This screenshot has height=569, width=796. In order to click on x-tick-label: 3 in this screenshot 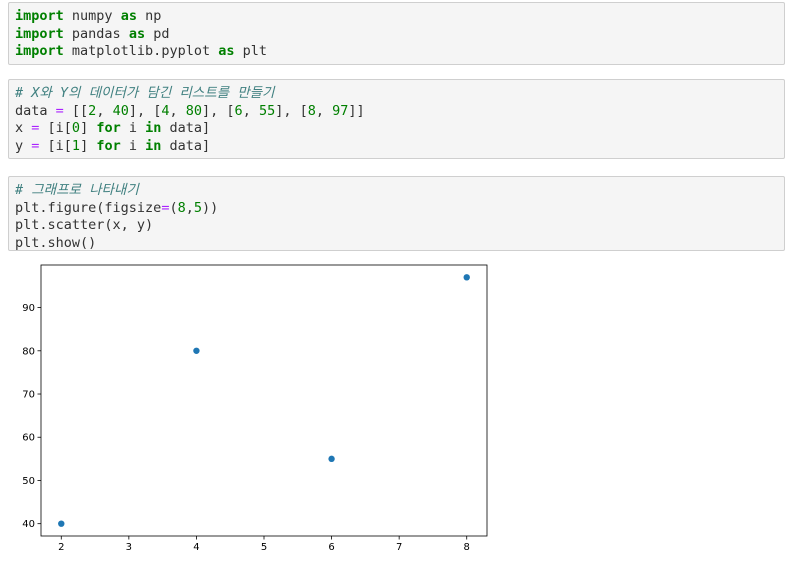, I will do `click(129, 547)`.